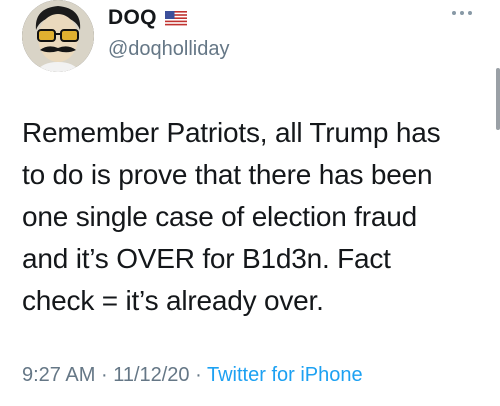 Image resolution: width=500 pixels, height=406 pixels. I want to click on tweet-text-line: to do is prove that there has been, so click(227, 174).